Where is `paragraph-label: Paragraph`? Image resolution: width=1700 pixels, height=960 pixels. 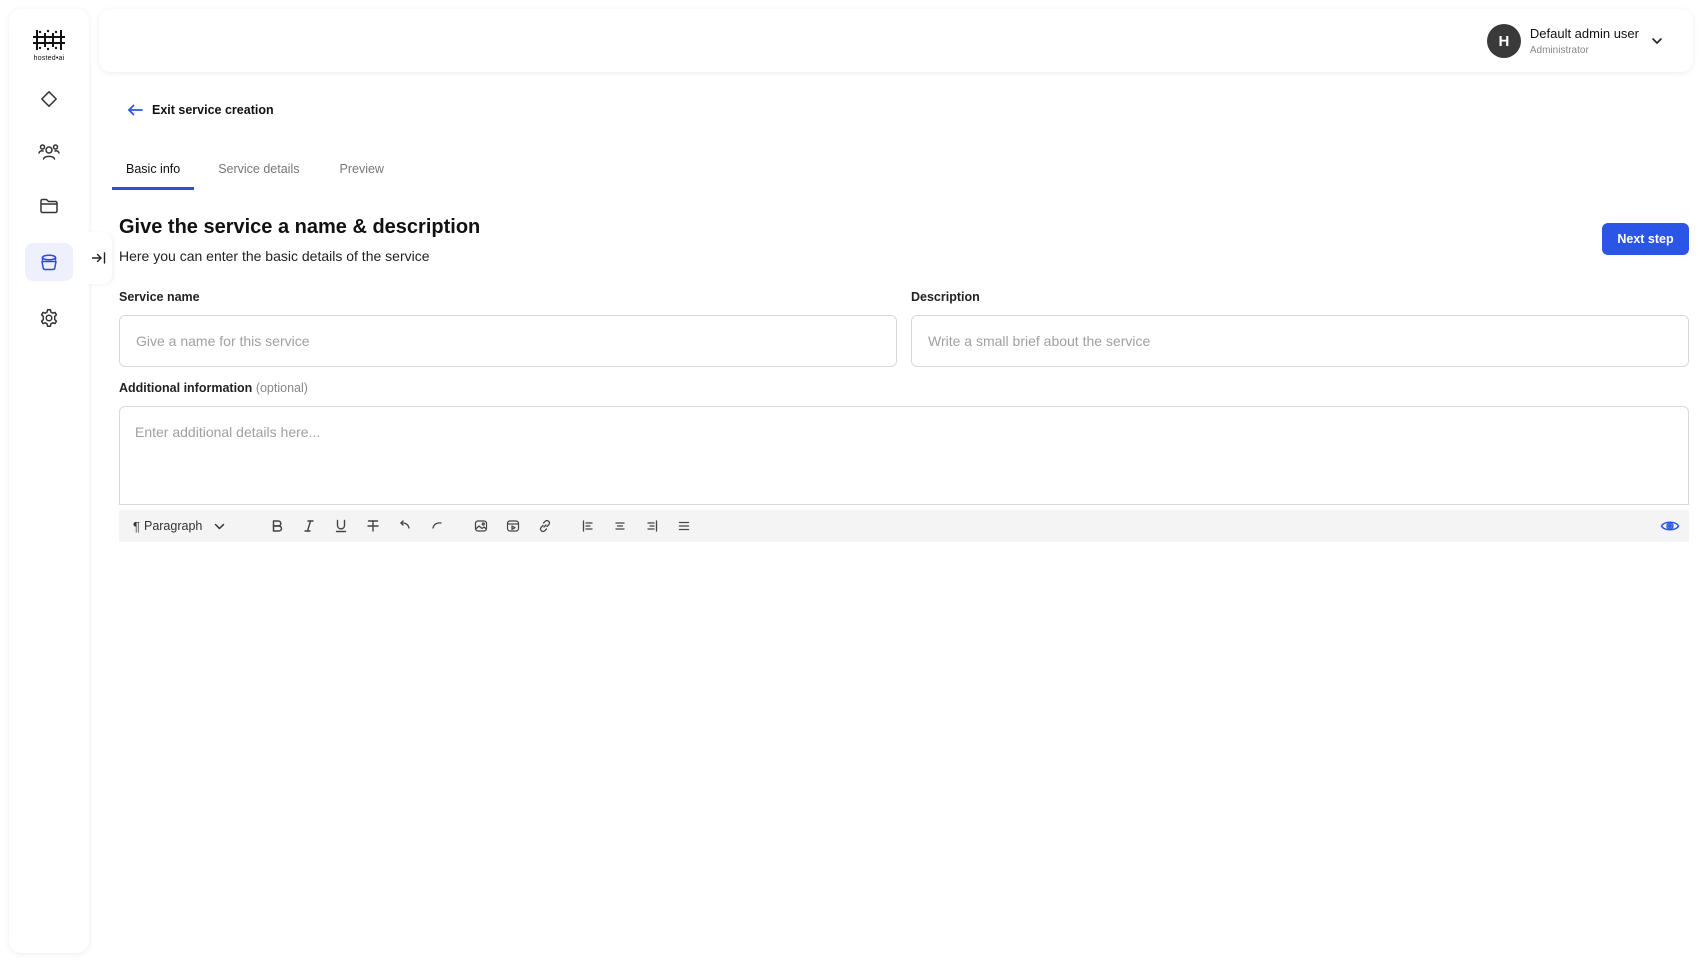
paragraph-label: Paragraph is located at coordinates (173, 526).